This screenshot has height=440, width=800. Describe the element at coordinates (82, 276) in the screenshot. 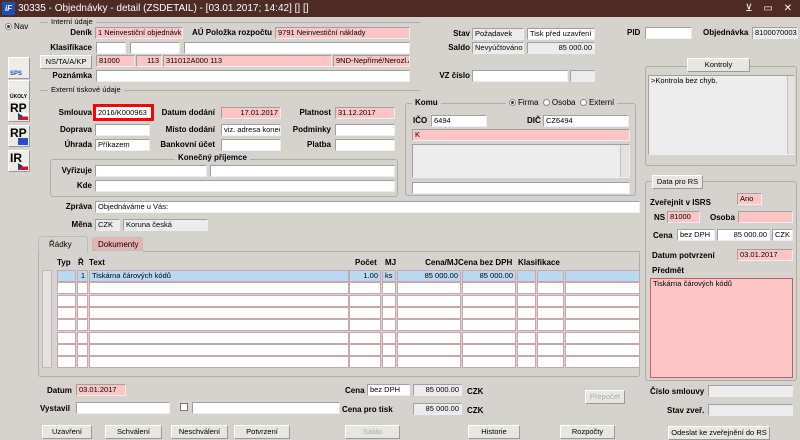

I see `table-cell-r: 1` at that location.